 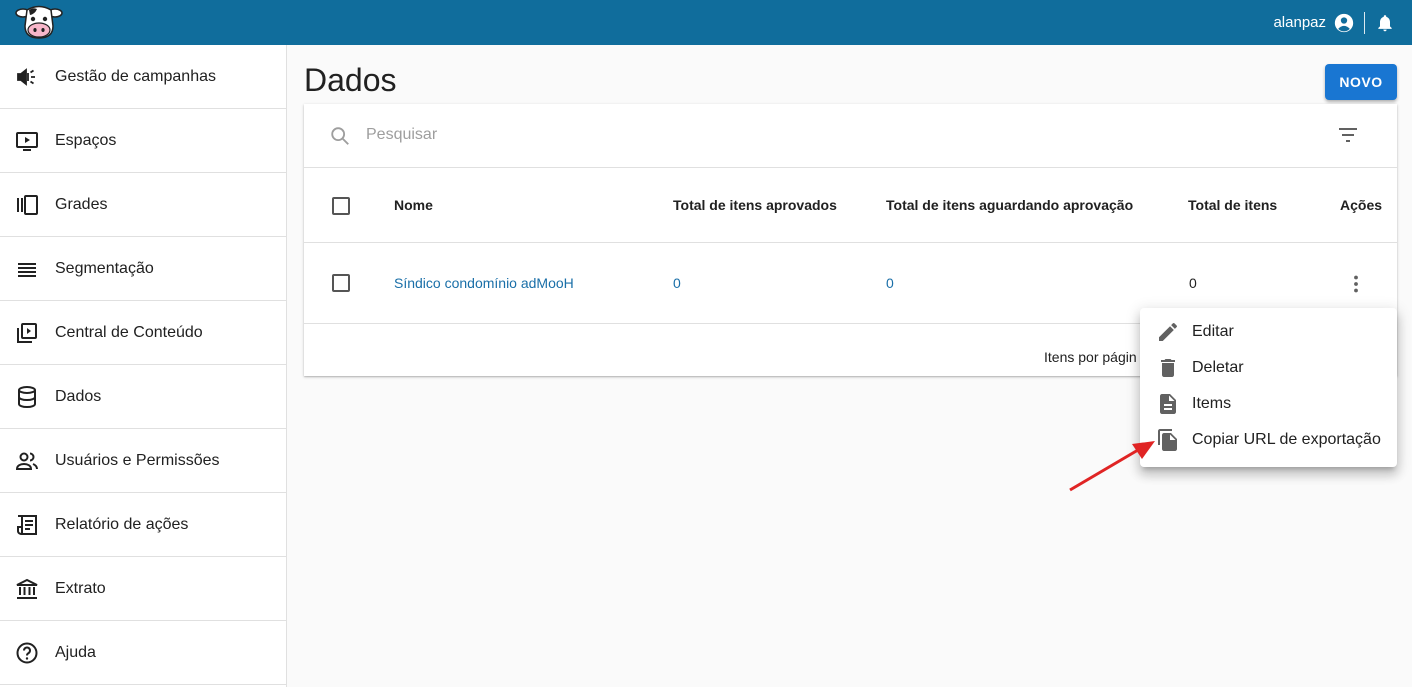 What do you see at coordinates (1218, 367) in the screenshot?
I see `menu-item-label: Deletar` at bounding box center [1218, 367].